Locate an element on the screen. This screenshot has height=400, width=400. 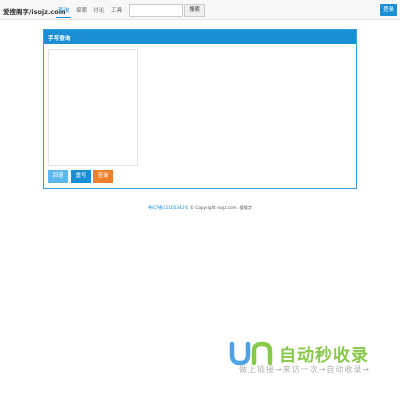
rewrite-button: 重写 is located at coordinates (81, 176).